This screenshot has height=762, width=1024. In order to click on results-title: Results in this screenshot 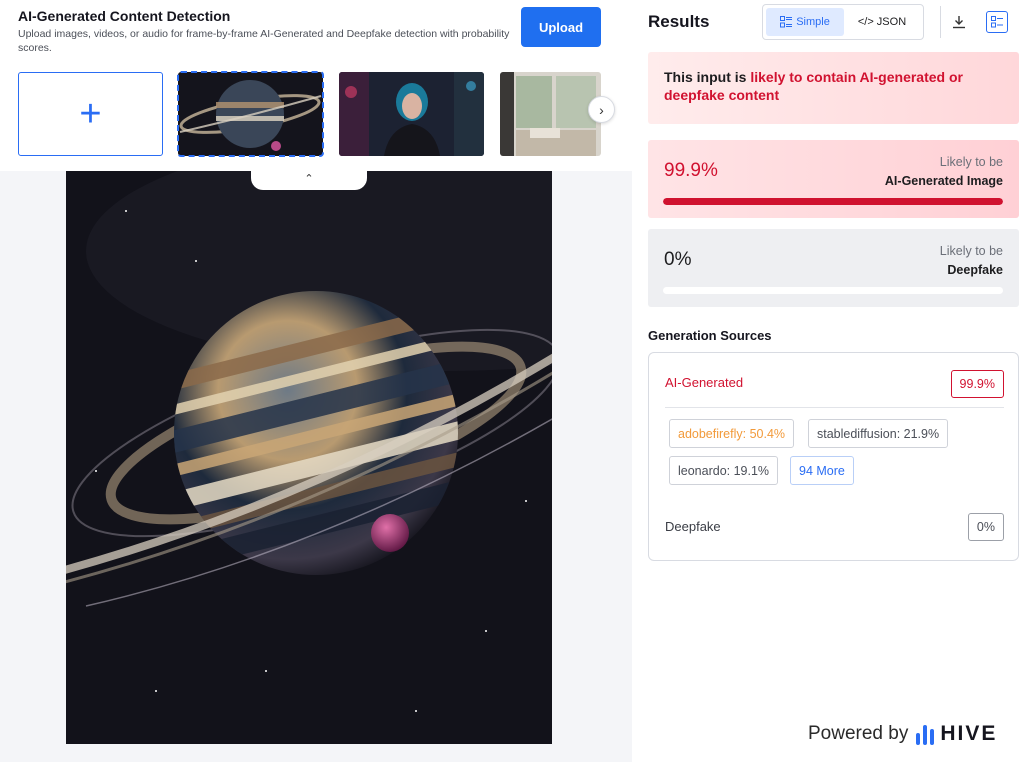, I will do `click(679, 21)`.